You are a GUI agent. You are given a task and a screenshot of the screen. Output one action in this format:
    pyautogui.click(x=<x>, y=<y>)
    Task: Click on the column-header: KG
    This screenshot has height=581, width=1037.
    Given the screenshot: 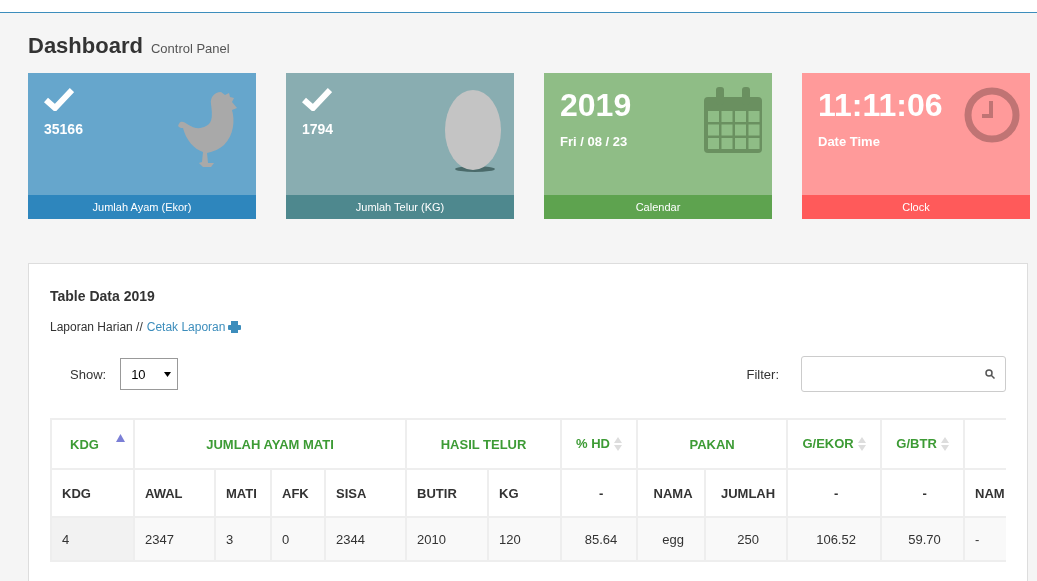 What is the action you would take?
    pyautogui.click(x=525, y=493)
    